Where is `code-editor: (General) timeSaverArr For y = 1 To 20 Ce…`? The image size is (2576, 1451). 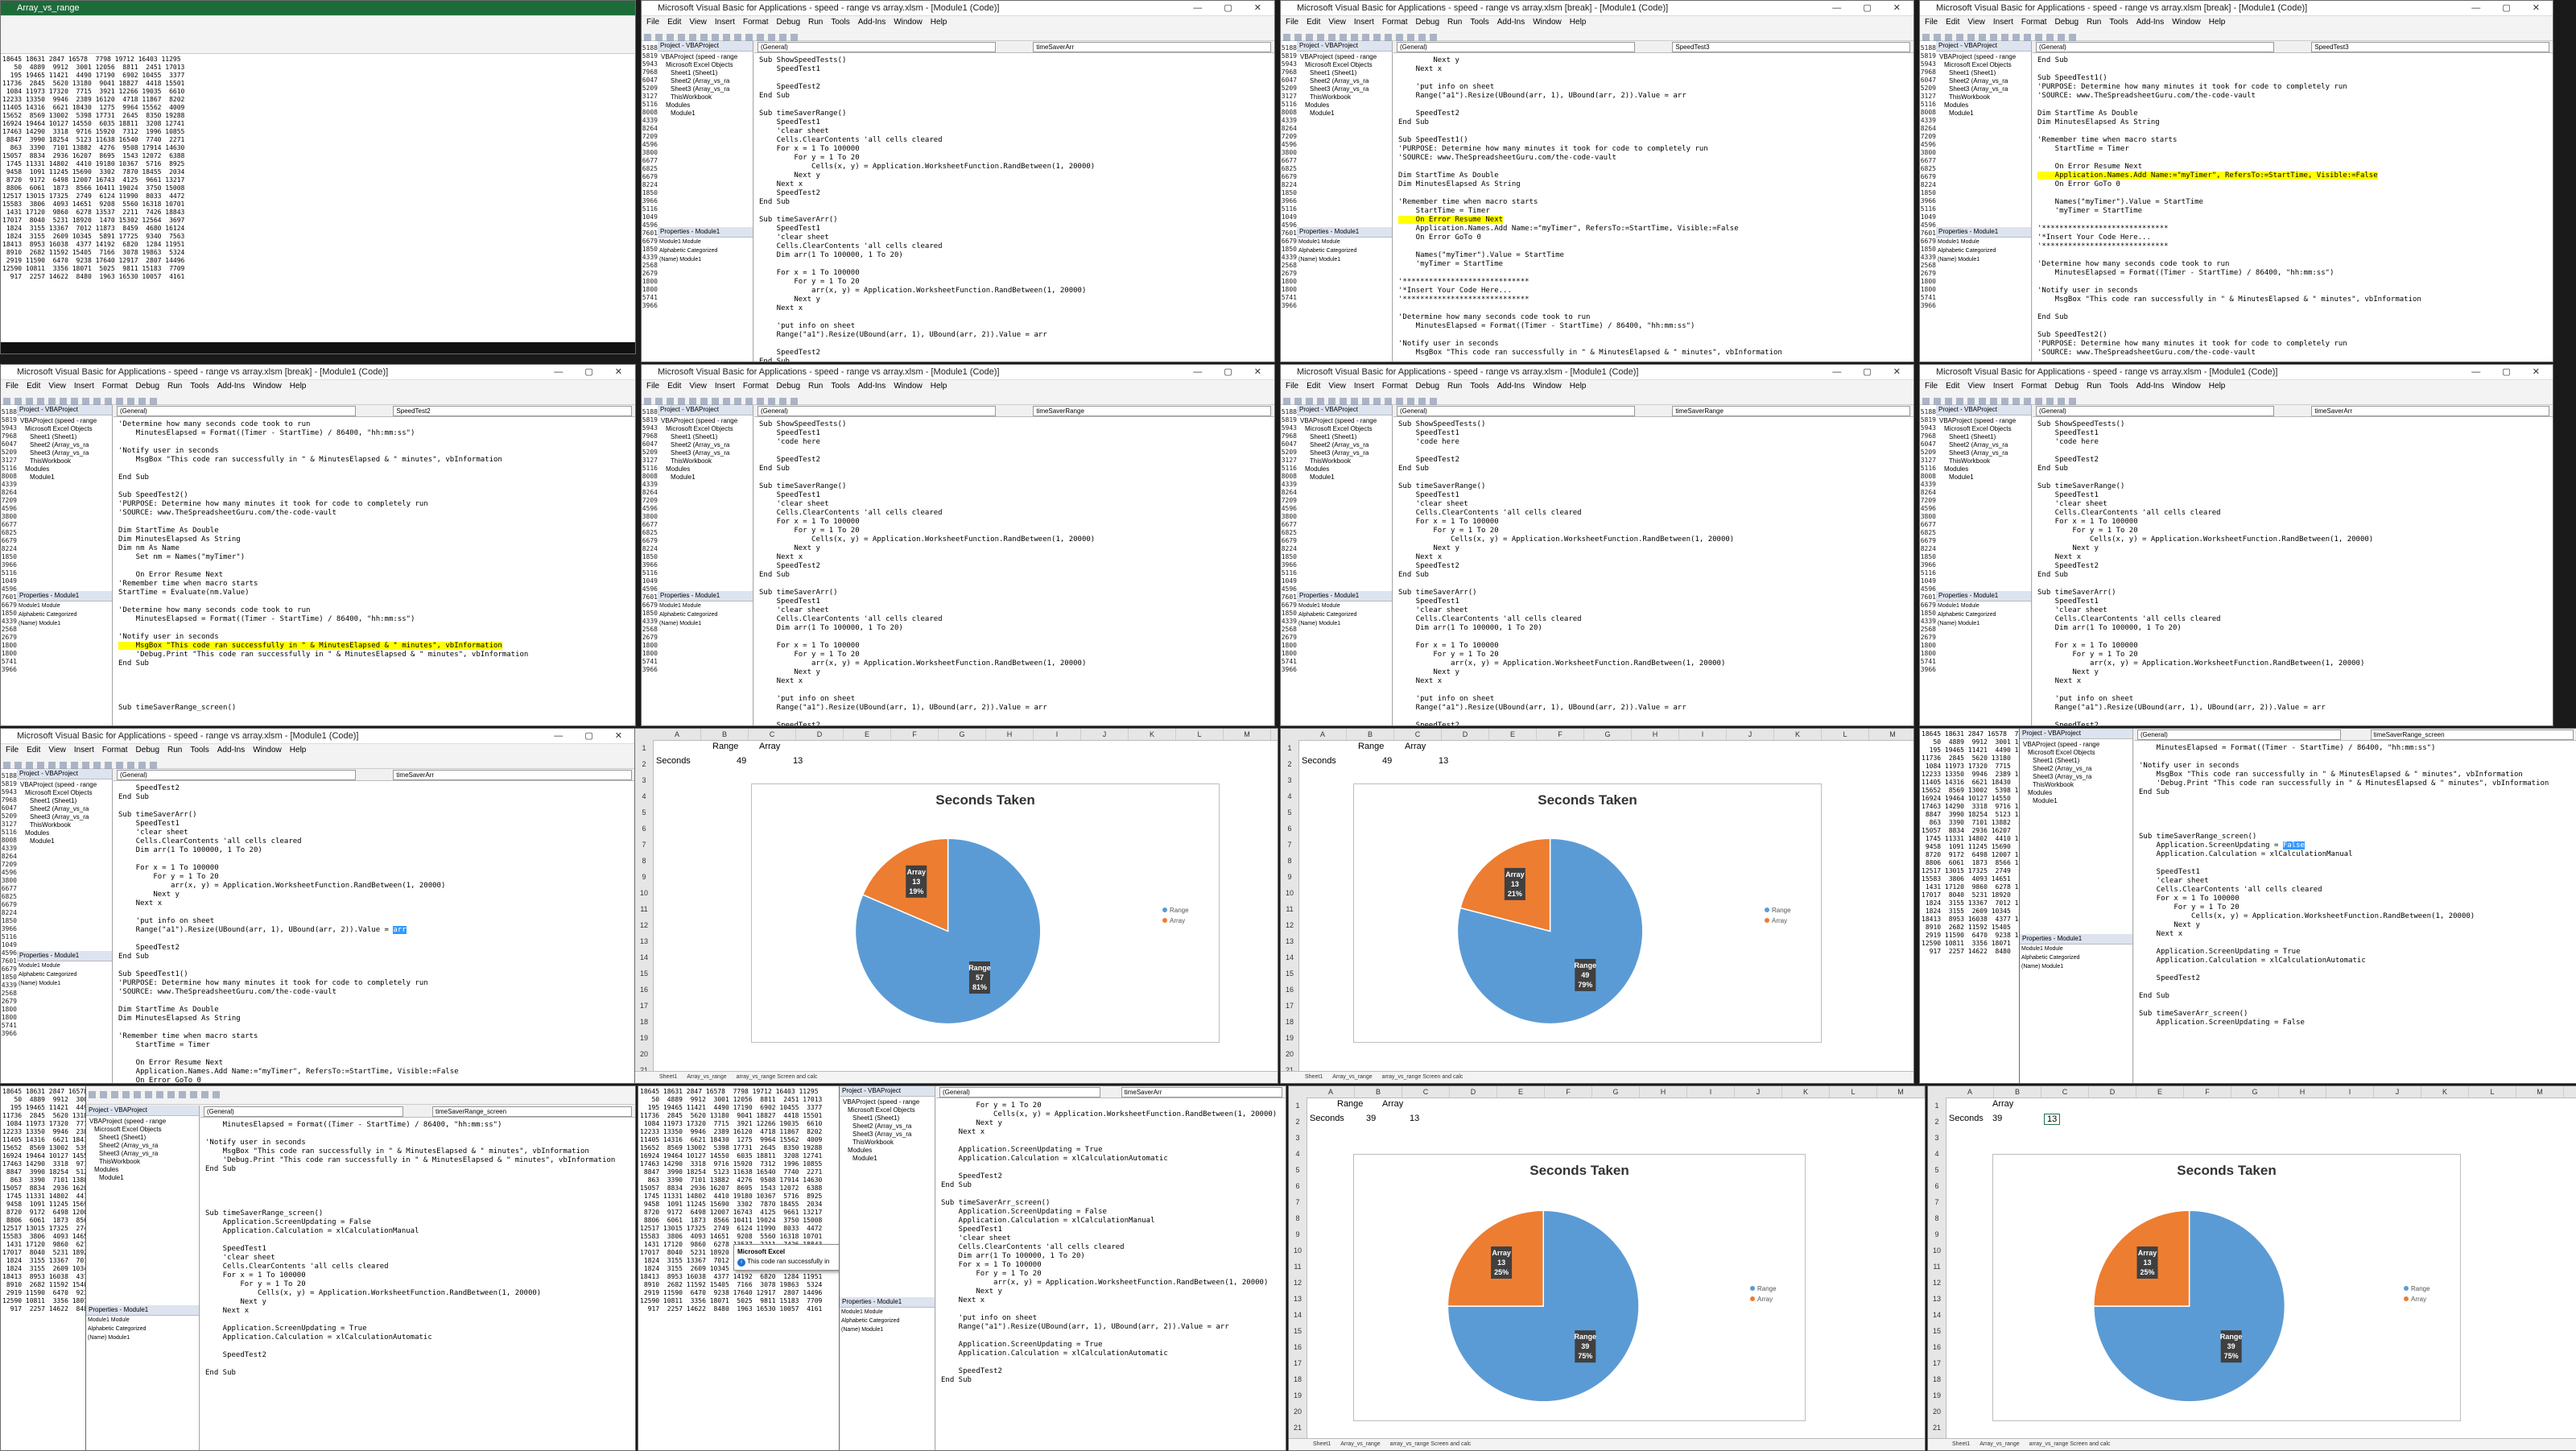
code-editor: (General) timeSaverArr For y = 1 To 20 Ce… is located at coordinates (1111, 1268).